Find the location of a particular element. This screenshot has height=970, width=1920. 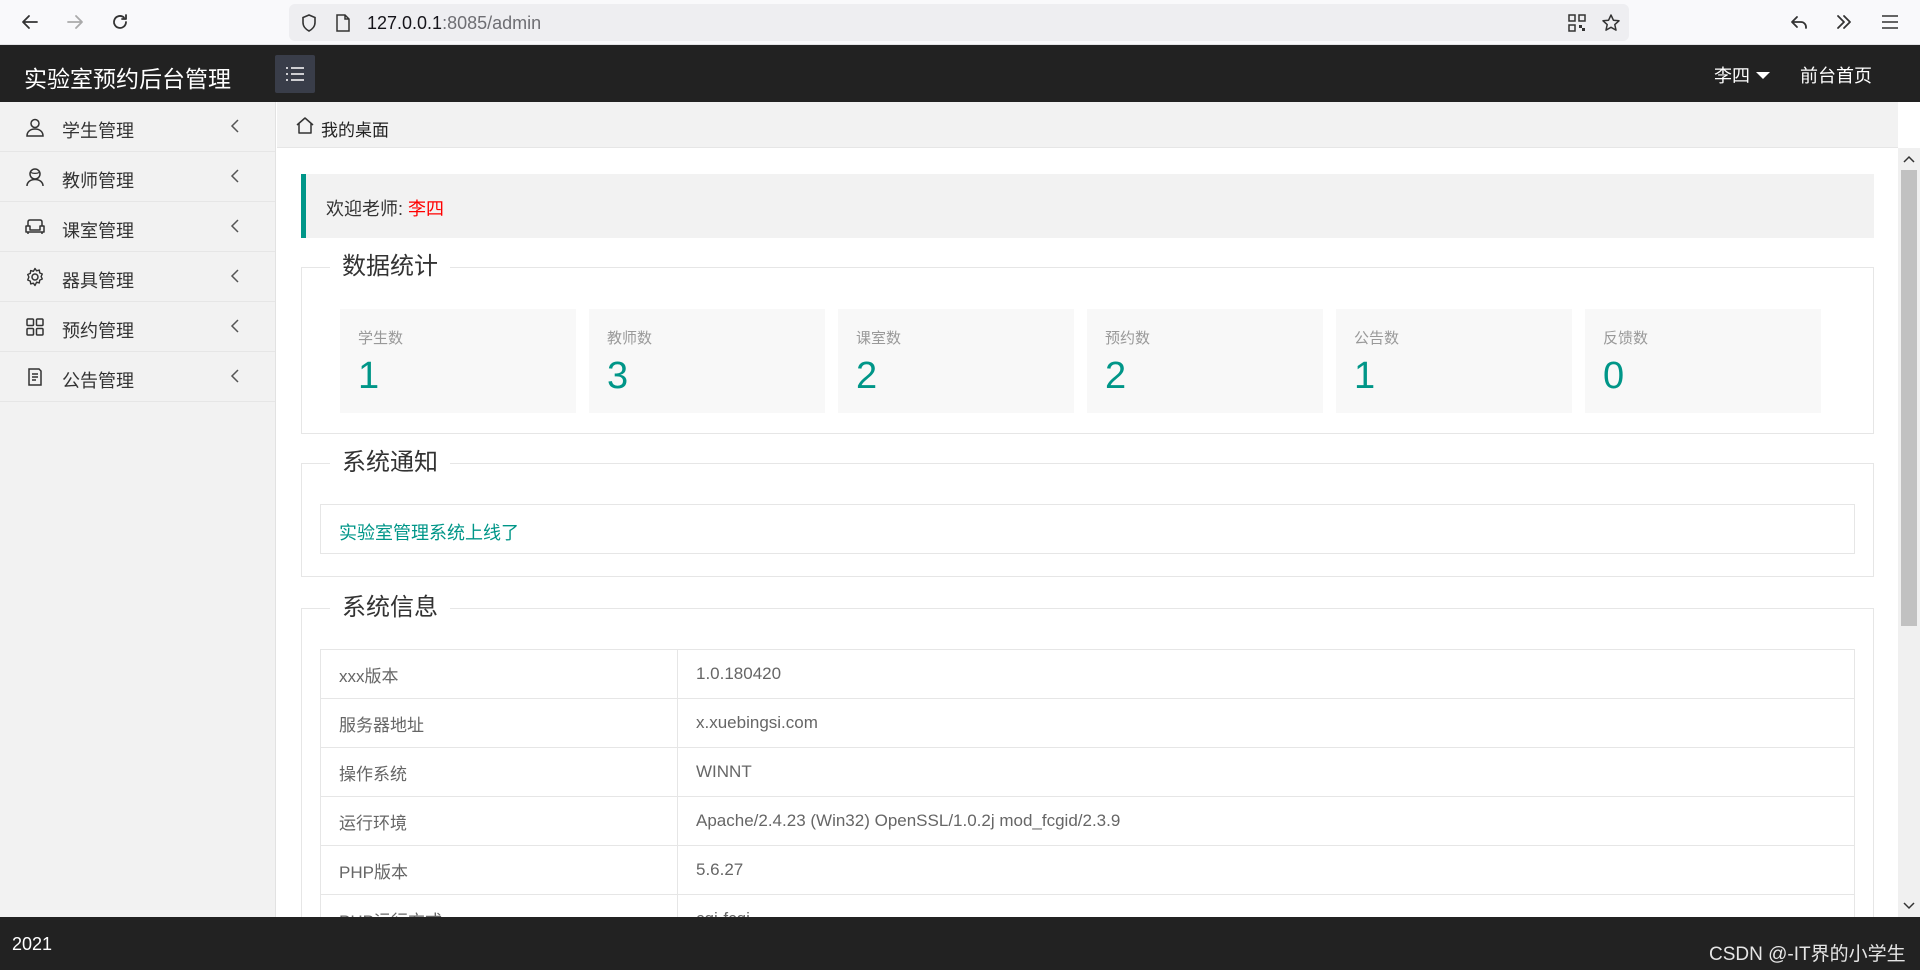

scroll-thumb is located at coordinates (1909, 398).